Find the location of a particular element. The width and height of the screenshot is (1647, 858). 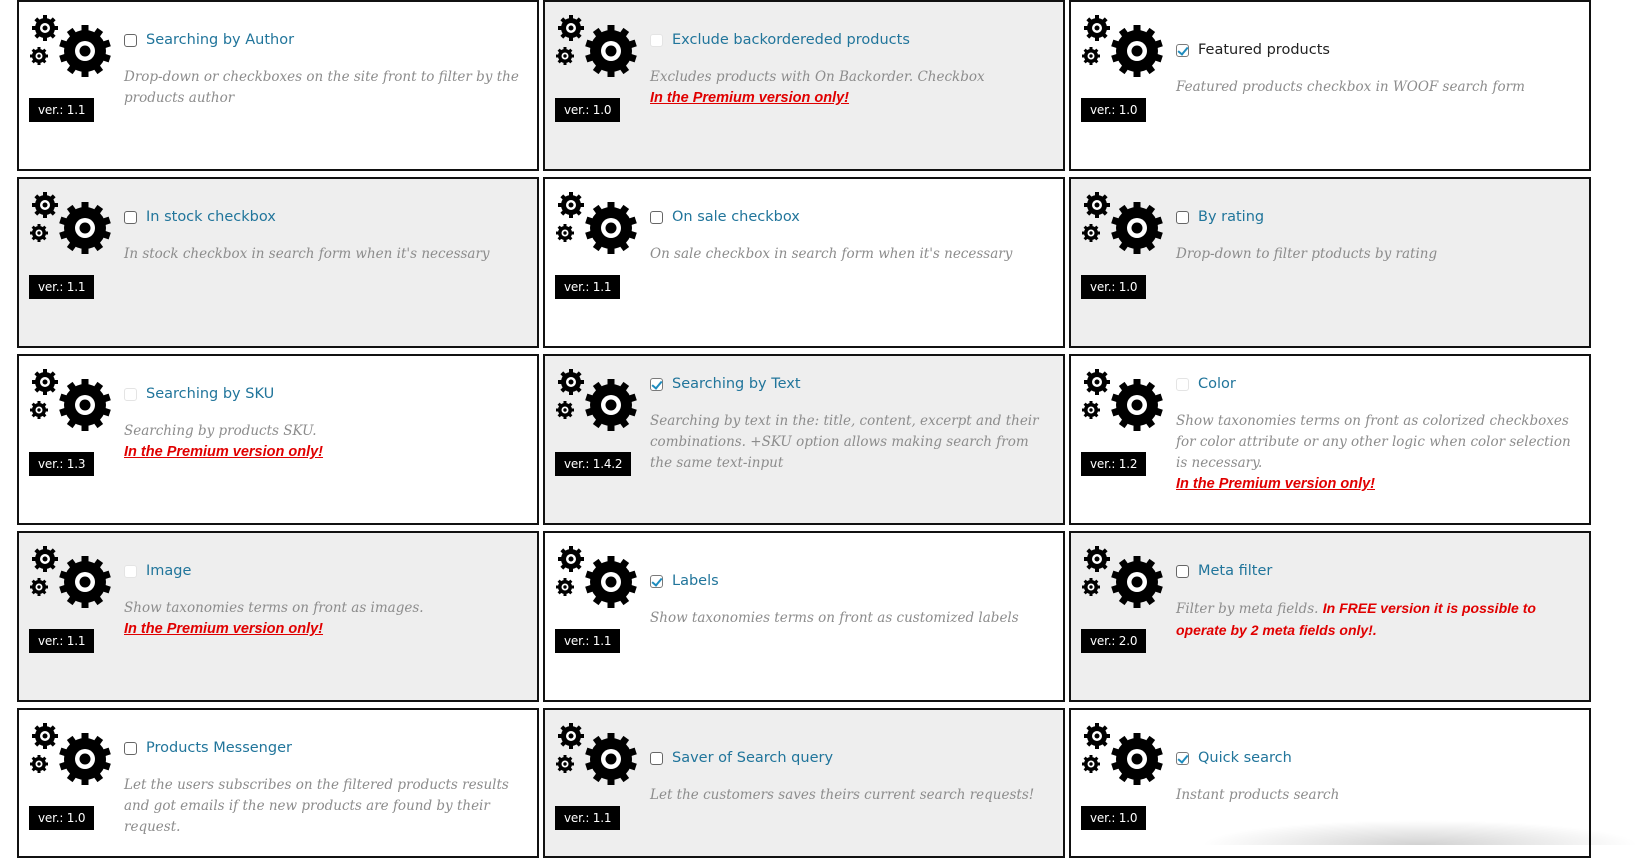

extension-title: Quick search is located at coordinates (1245, 758).